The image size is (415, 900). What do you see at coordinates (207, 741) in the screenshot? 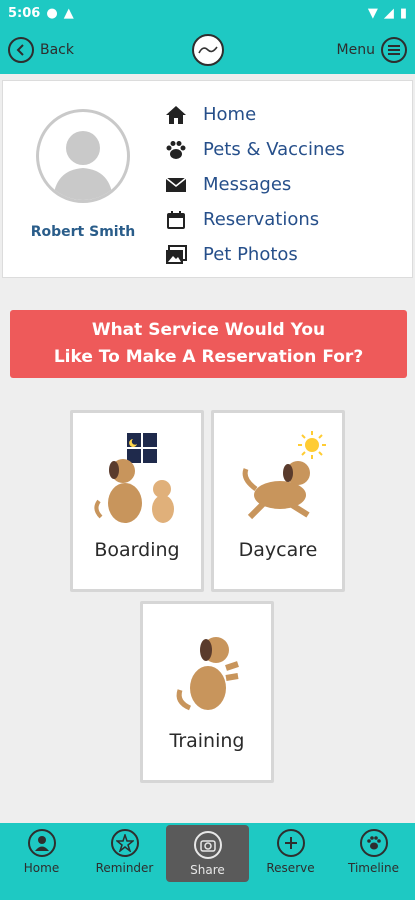
I see `service-label: Training` at bounding box center [207, 741].